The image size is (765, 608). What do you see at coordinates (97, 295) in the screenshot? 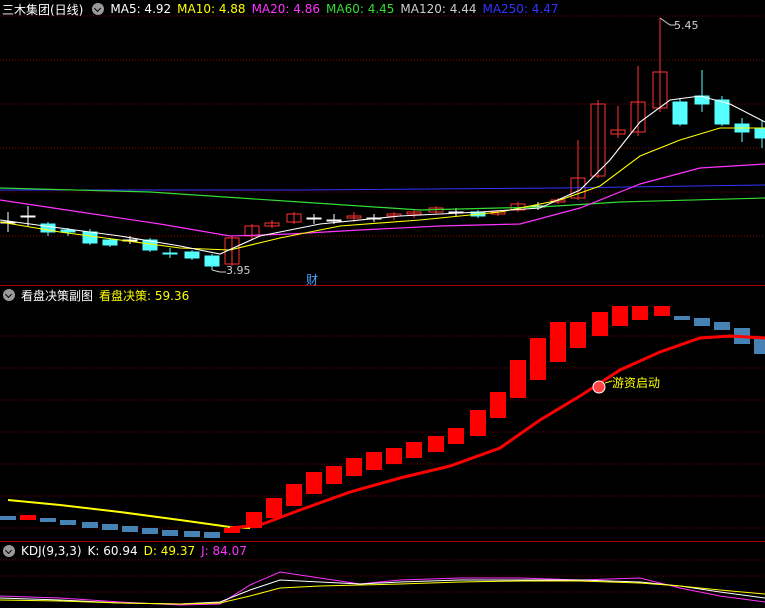
I see `sub-panel-header: 看盘决策副图 看盘决策: 59.36` at bounding box center [97, 295].